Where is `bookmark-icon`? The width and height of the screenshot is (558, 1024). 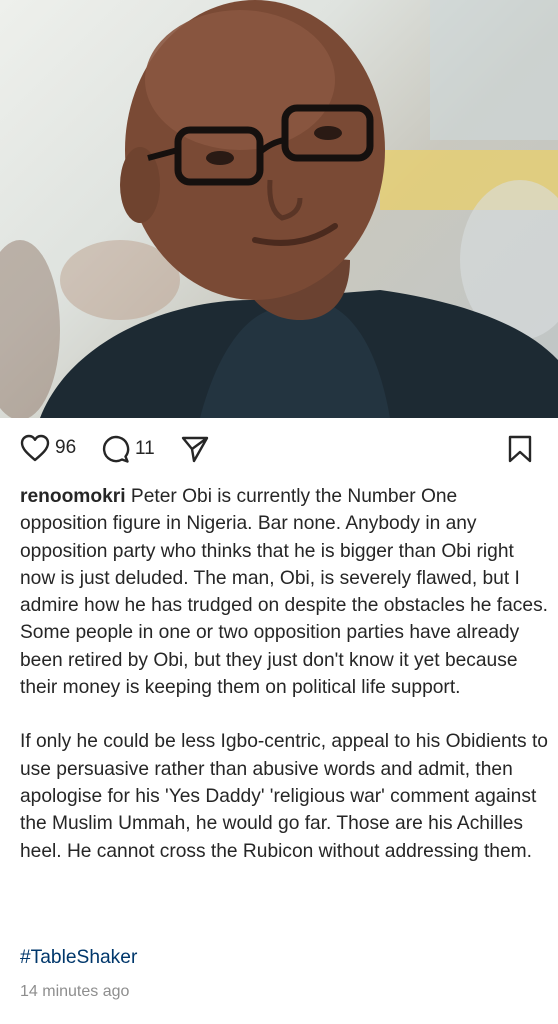 bookmark-icon is located at coordinates (520, 449).